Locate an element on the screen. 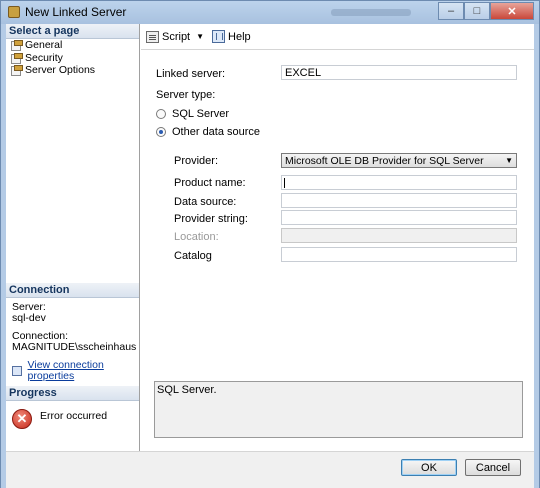 This screenshot has height=488, width=540. view-connection-properties-link: View connection properties is located at coordinates (72, 371).